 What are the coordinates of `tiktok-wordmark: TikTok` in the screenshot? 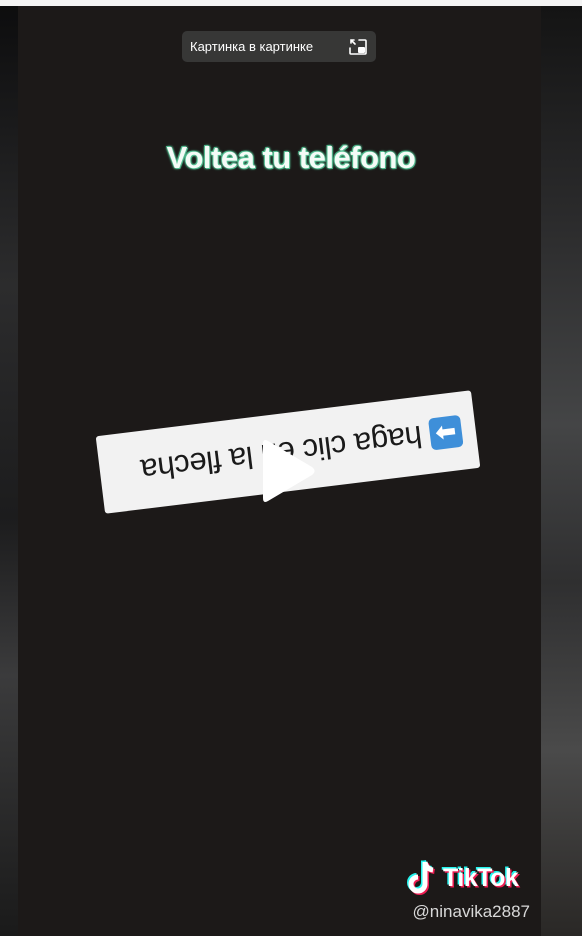 It's located at (481, 877).